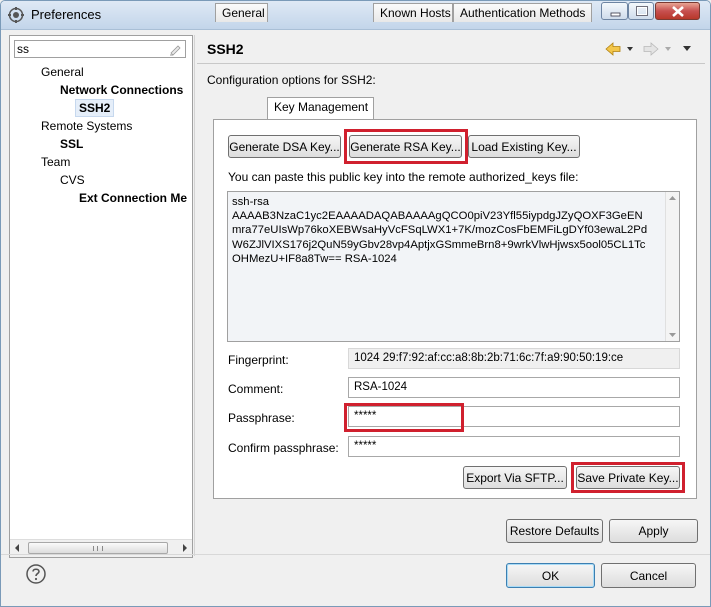  Describe the element at coordinates (628, 477) in the screenshot. I see `highlight-save-private-key` at that location.